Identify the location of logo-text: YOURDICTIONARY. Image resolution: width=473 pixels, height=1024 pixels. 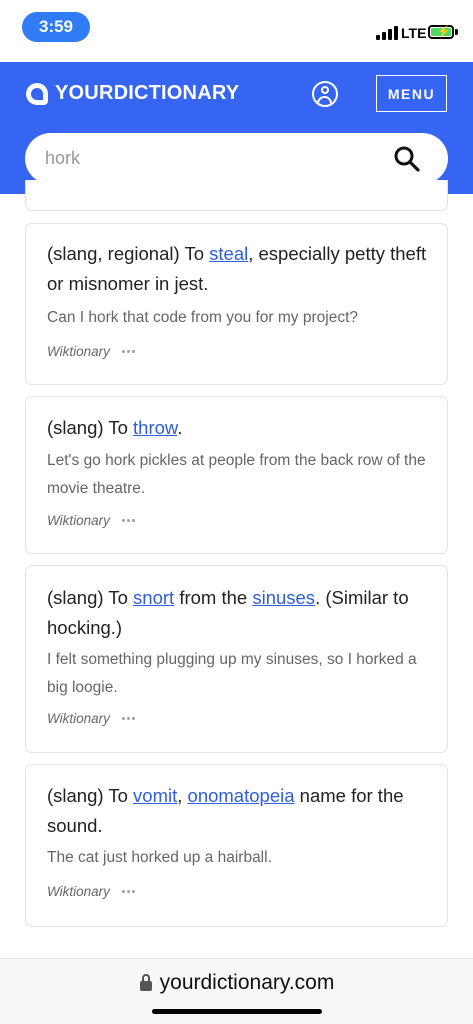
(147, 93).